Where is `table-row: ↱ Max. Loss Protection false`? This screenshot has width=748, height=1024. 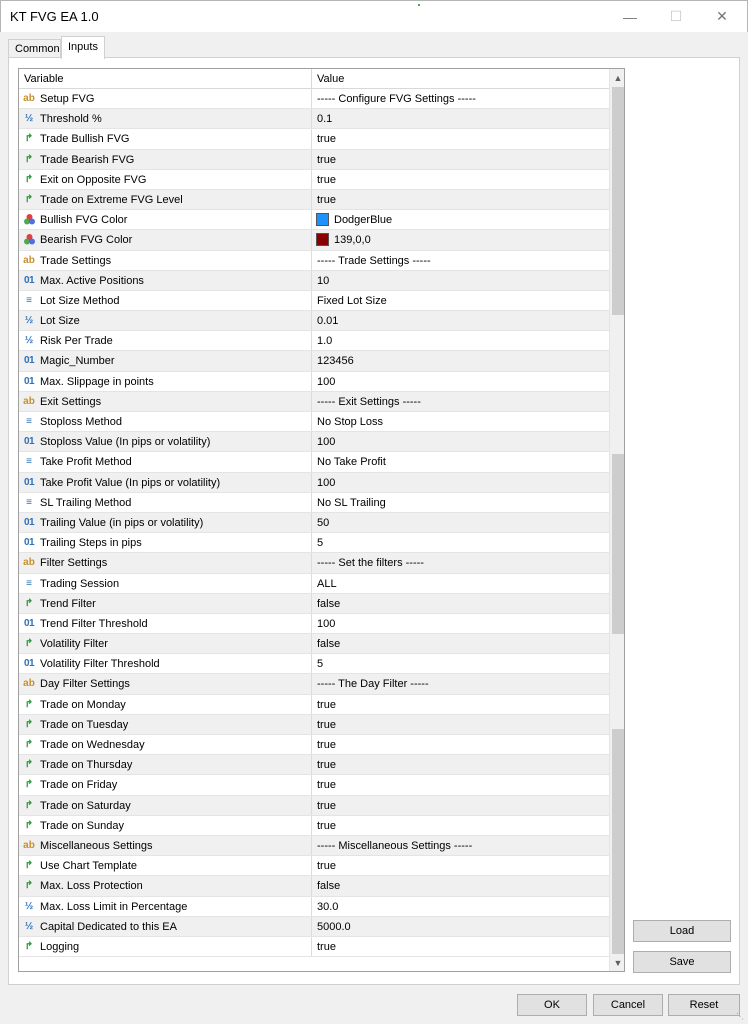
table-row: ↱ Max. Loss Protection false is located at coordinates (314, 886).